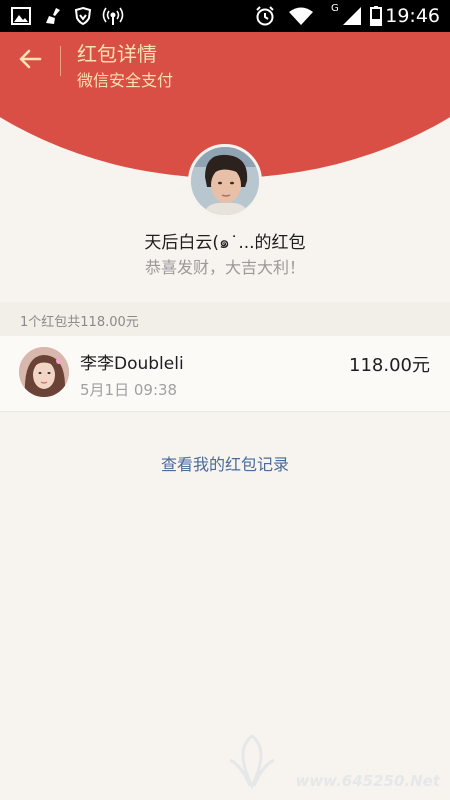 The width and height of the screenshot is (450, 800). What do you see at coordinates (225, 243) in the screenshot?
I see `sender-name: 天后白云(๑˙...的红包` at bounding box center [225, 243].